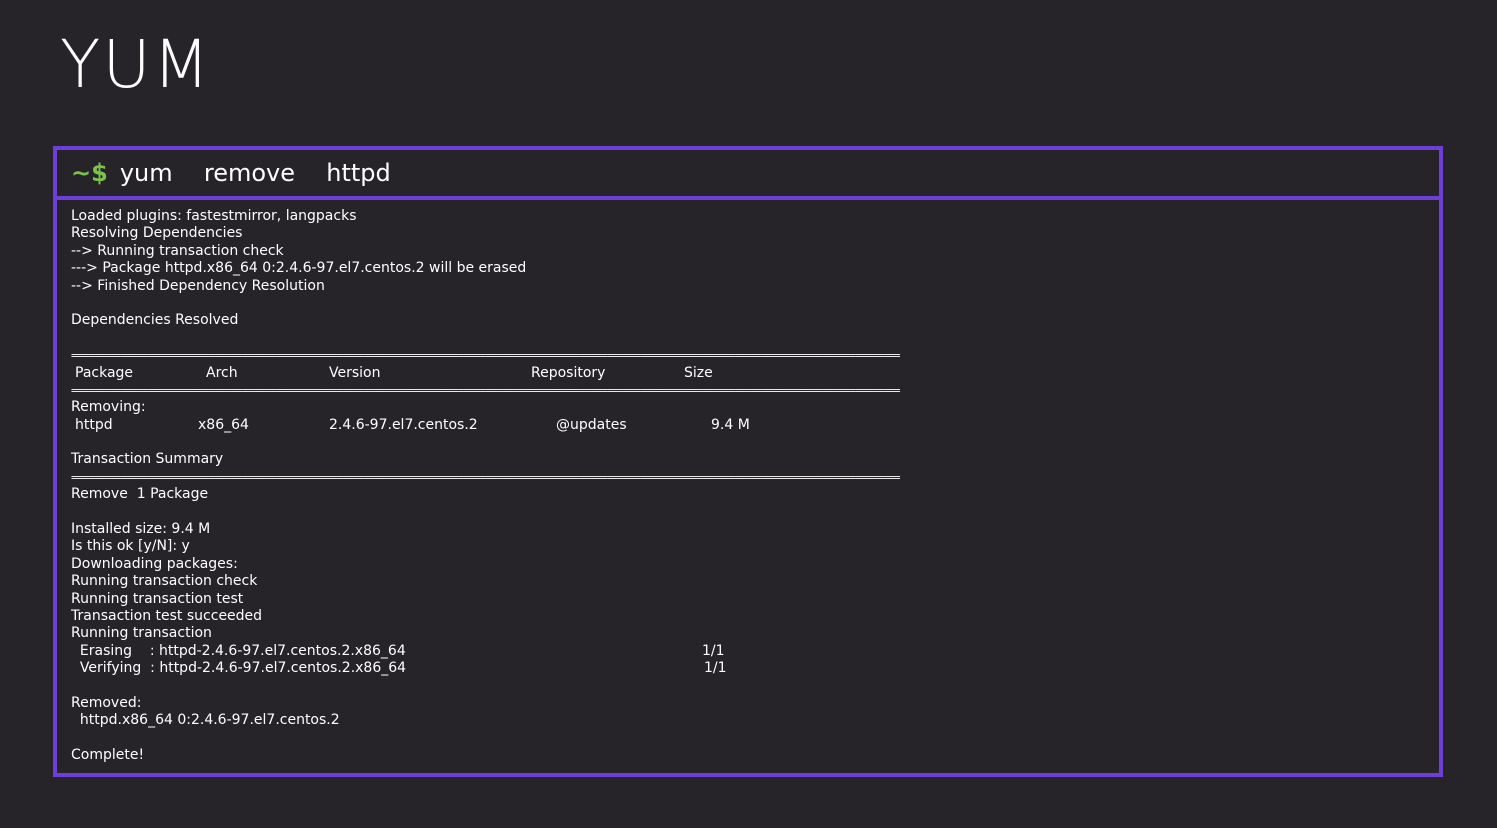 The image size is (1497, 828). Describe the element at coordinates (748, 175) in the screenshot. I see `command-bar: ~$ yum remove httpd` at that location.